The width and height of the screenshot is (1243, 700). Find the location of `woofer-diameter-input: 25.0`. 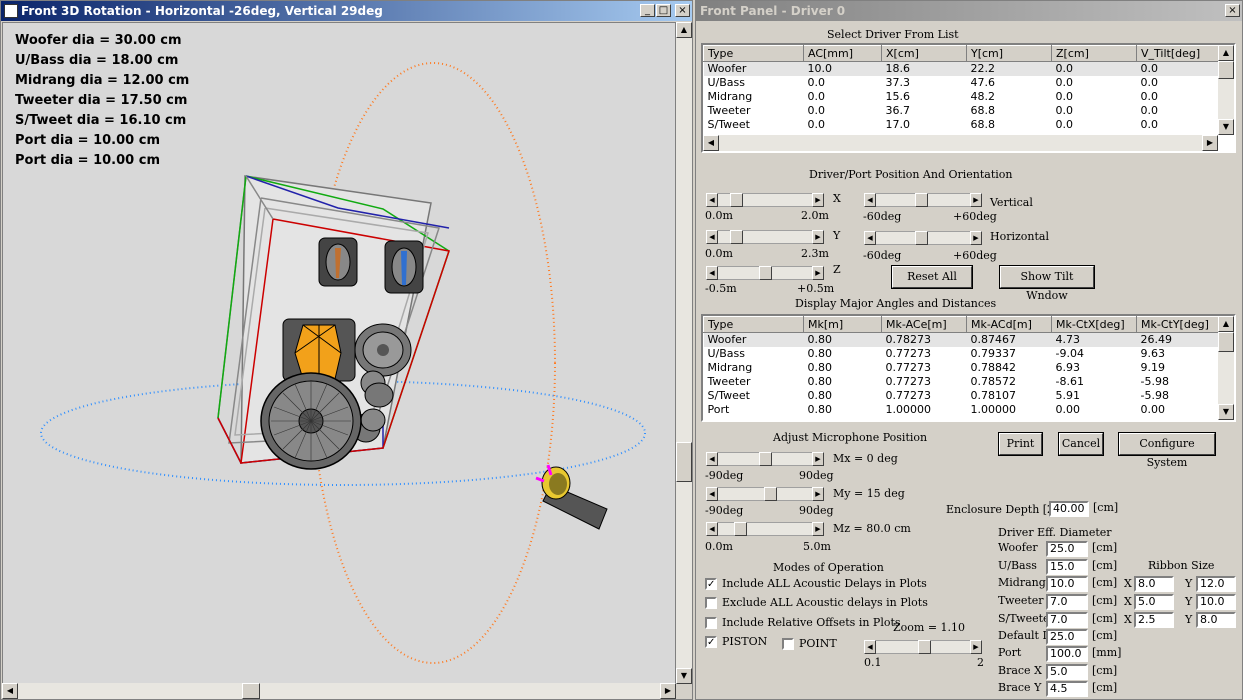

woofer-diameter-input: 25.0 is located at coordinates (1067, 549).